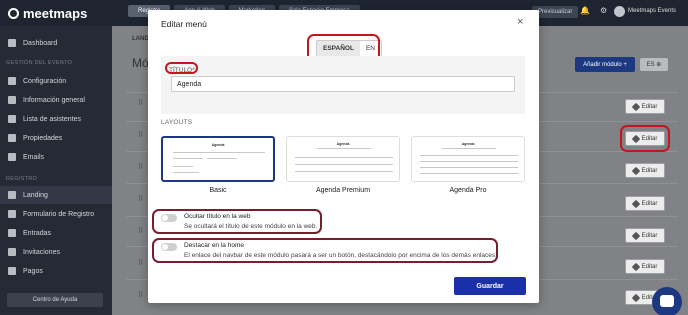 The width and height of the screenshot is (688, 315). Describe the element at coordinates (56, 157) in the screenshot. I see `sidebar-item-emails: Emails` at that location.